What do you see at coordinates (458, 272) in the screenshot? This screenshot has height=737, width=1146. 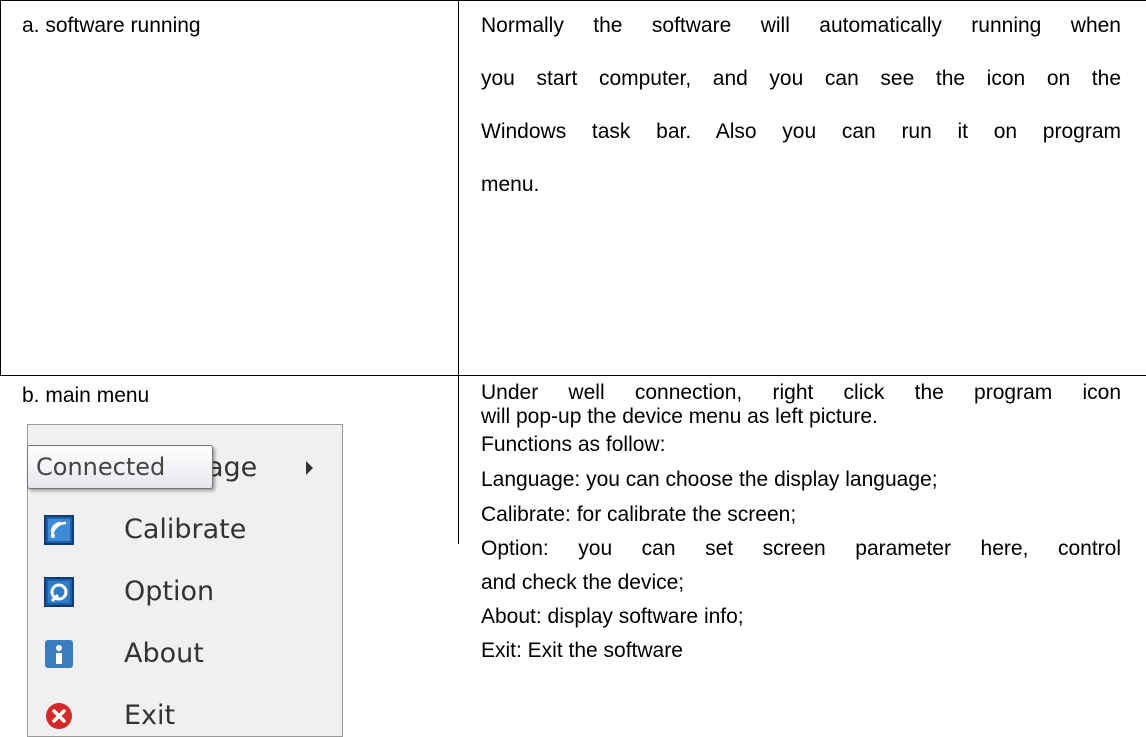 I see `table-column-divider` at bounding box center [458, 272].